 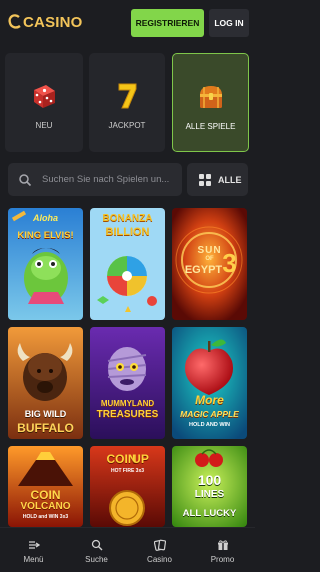 What do you see at coordinates (140, 459) in the screenshot?
I see `game-art-text: UP` at bounding box center [140, 459].